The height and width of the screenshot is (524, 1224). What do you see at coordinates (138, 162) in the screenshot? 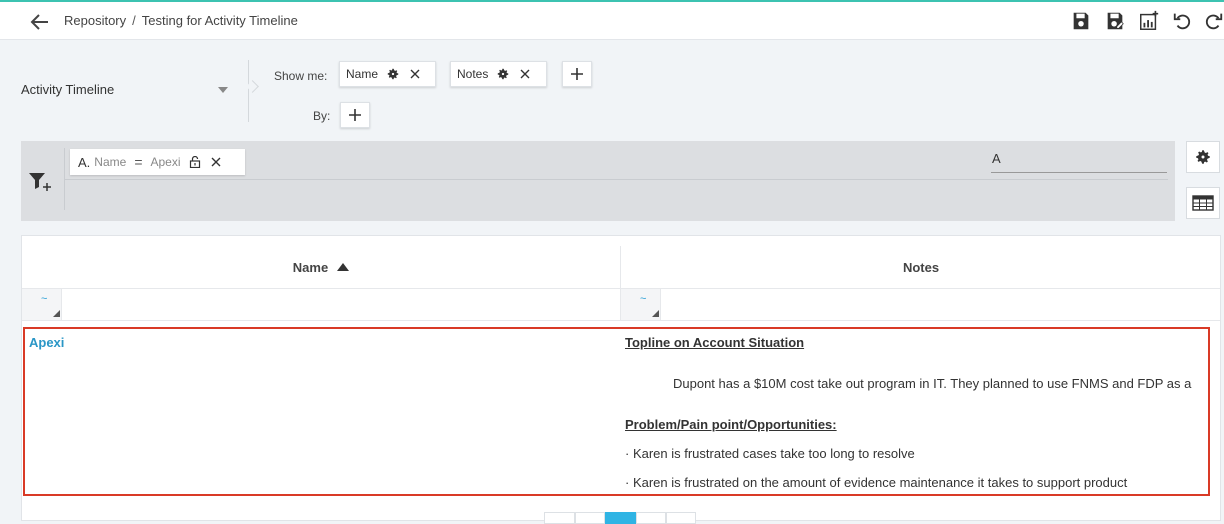
I see `filter-operator: =` at bounding box center [138, 162].